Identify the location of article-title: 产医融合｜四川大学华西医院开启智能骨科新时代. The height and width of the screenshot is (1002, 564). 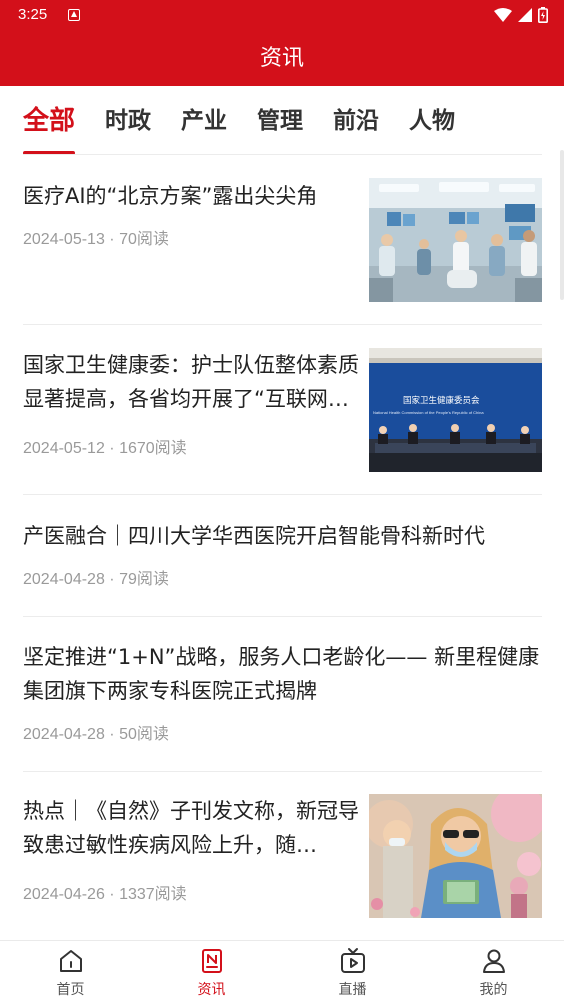
(254, 536).